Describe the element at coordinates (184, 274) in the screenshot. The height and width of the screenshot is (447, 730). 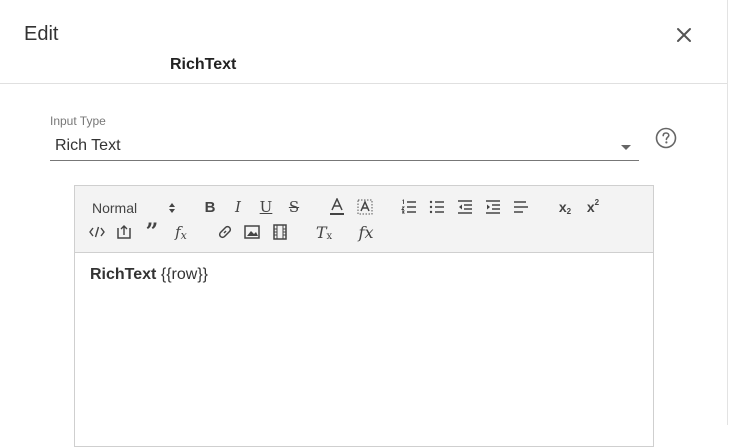
I see `content-template-text: {{row}}` at that location.